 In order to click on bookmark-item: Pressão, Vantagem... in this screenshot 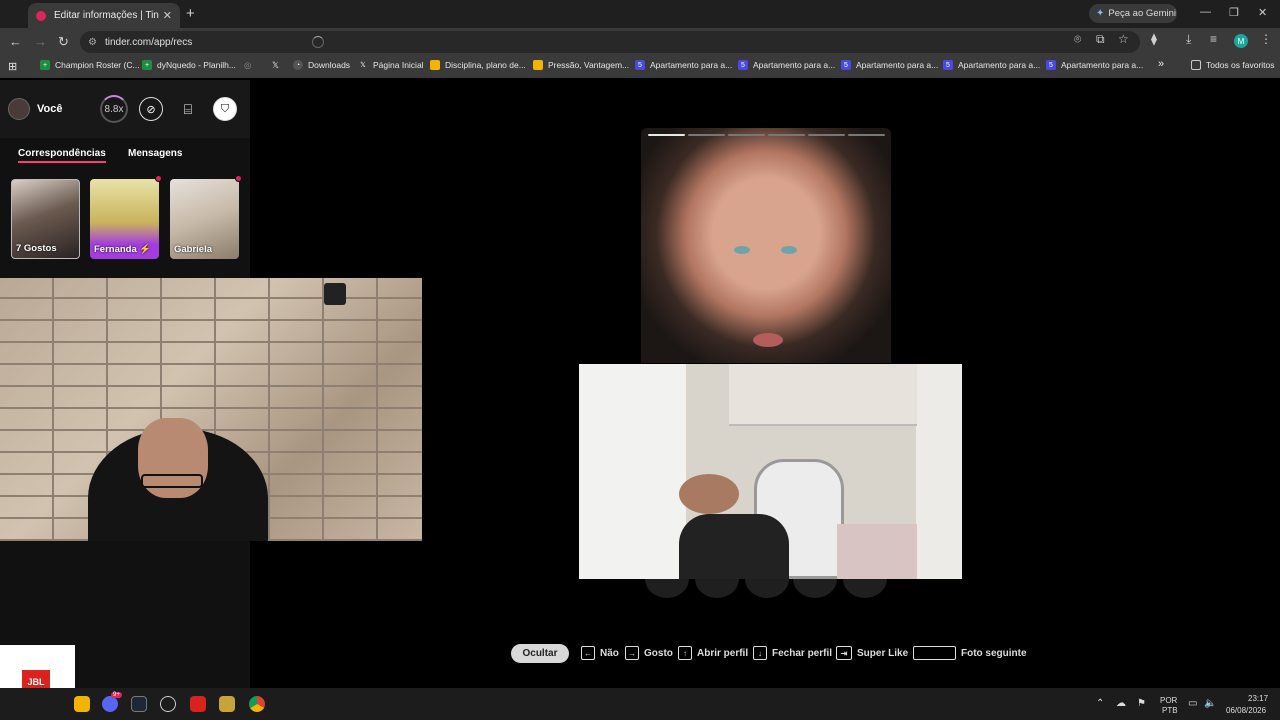, I will do `click(581, 65)`.